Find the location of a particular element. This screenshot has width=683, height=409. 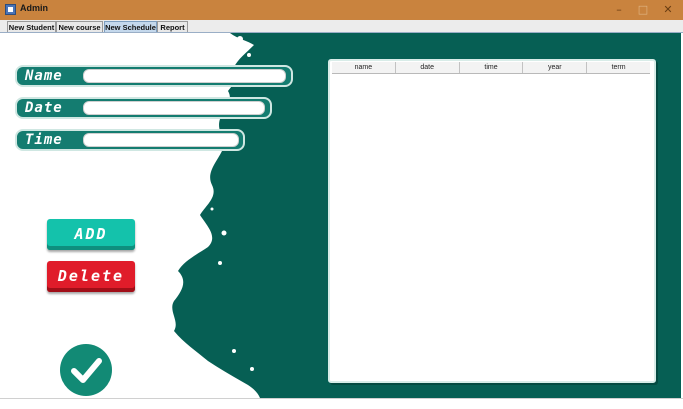

checkmark-icon is located at coordinates (86, 370).